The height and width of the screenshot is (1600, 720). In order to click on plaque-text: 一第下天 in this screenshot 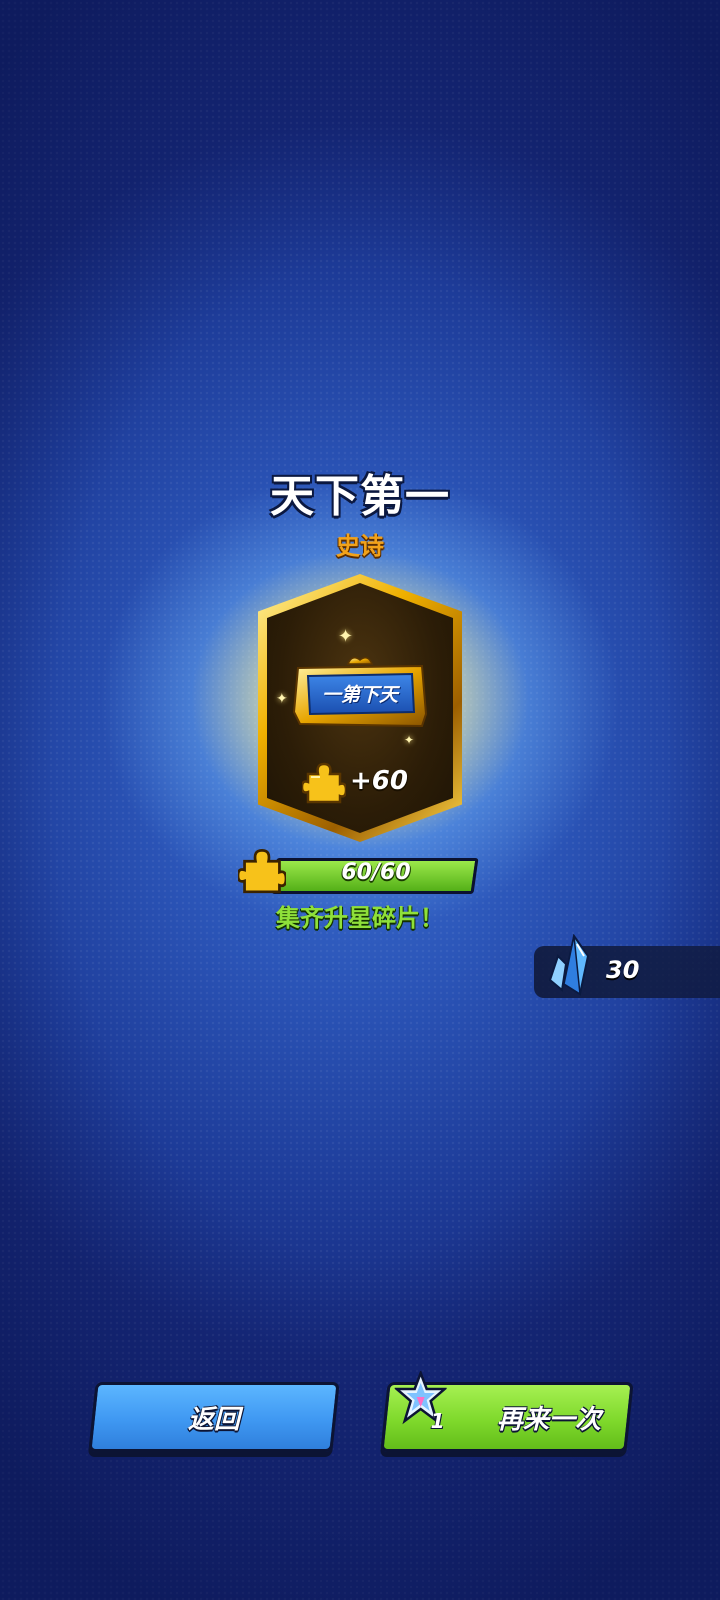, I will do `click(359, 695)`.